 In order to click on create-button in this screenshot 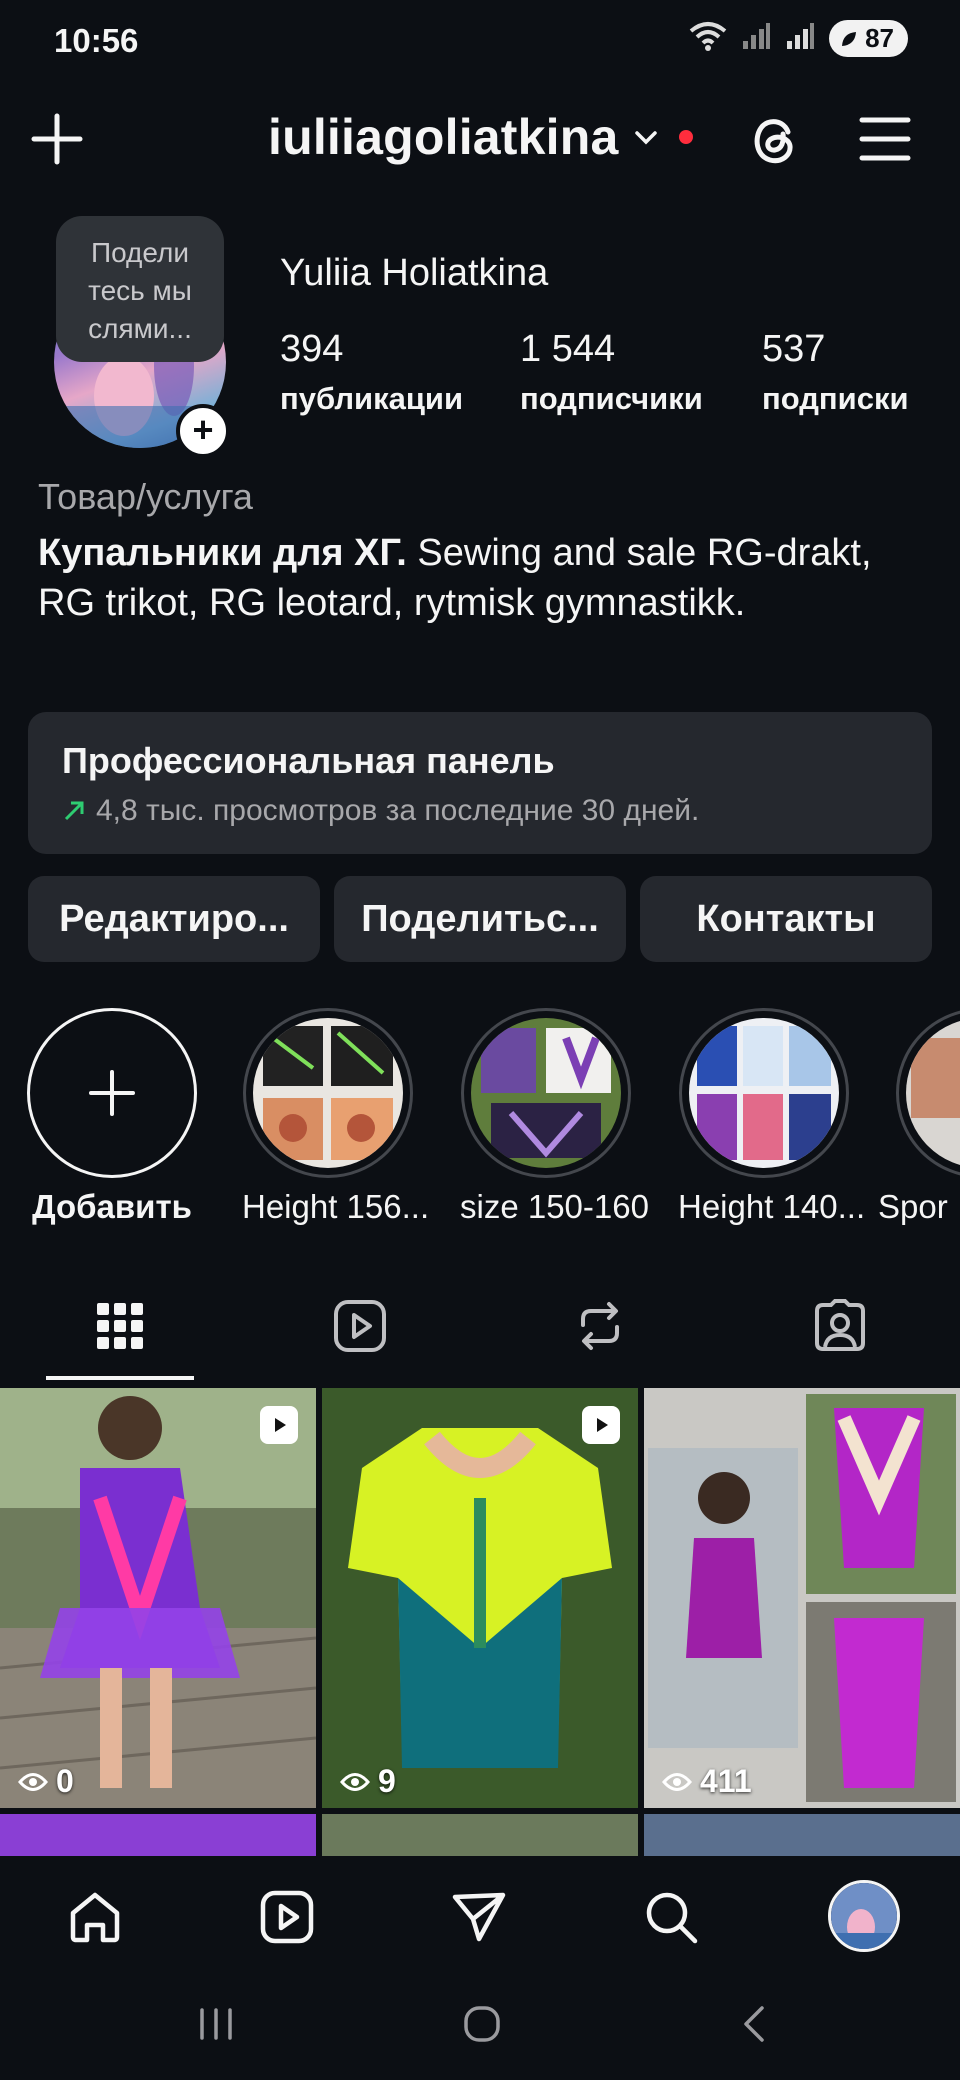, I will do `click(57, 139)`.